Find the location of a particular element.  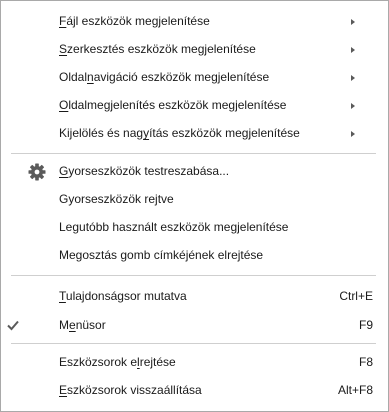

menu-item-file-tools: Fájl eszközök megjelenítése is located at coordinates (194, 21).